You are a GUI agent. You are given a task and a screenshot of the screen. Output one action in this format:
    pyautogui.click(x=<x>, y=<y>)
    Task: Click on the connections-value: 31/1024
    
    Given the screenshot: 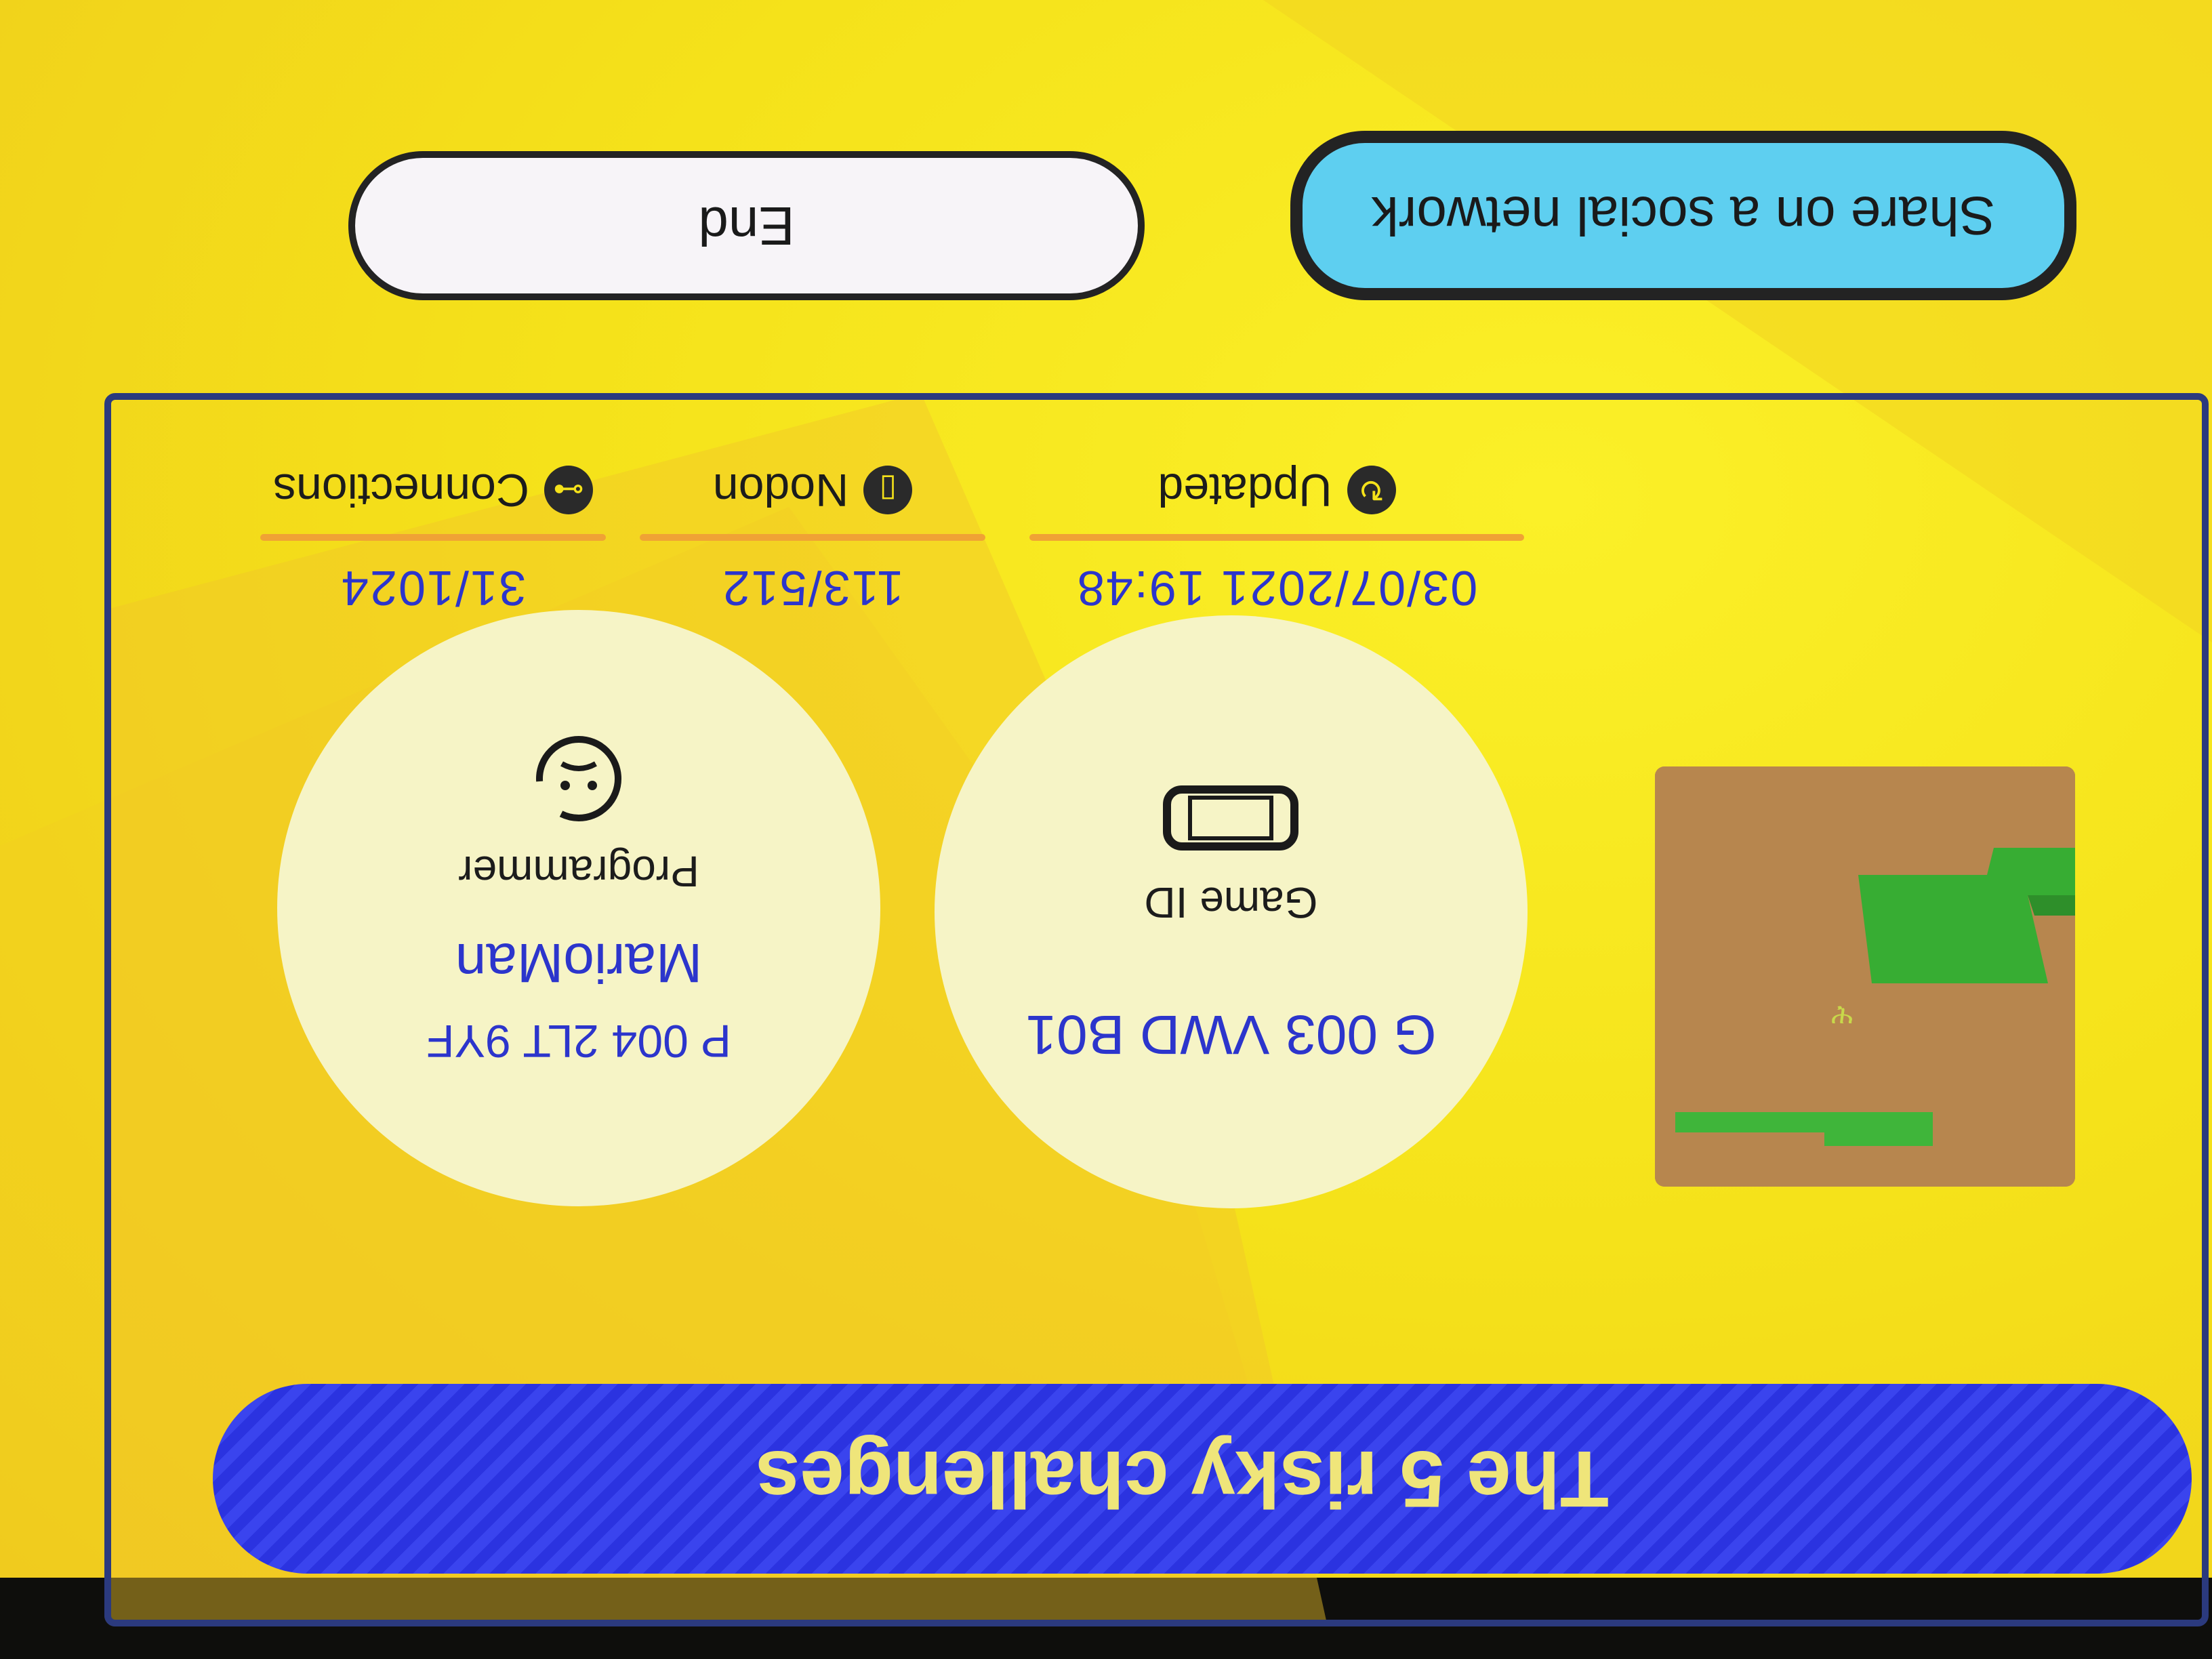 What is the action you would take?
    pyautogui.click(x=434, y=588)
    